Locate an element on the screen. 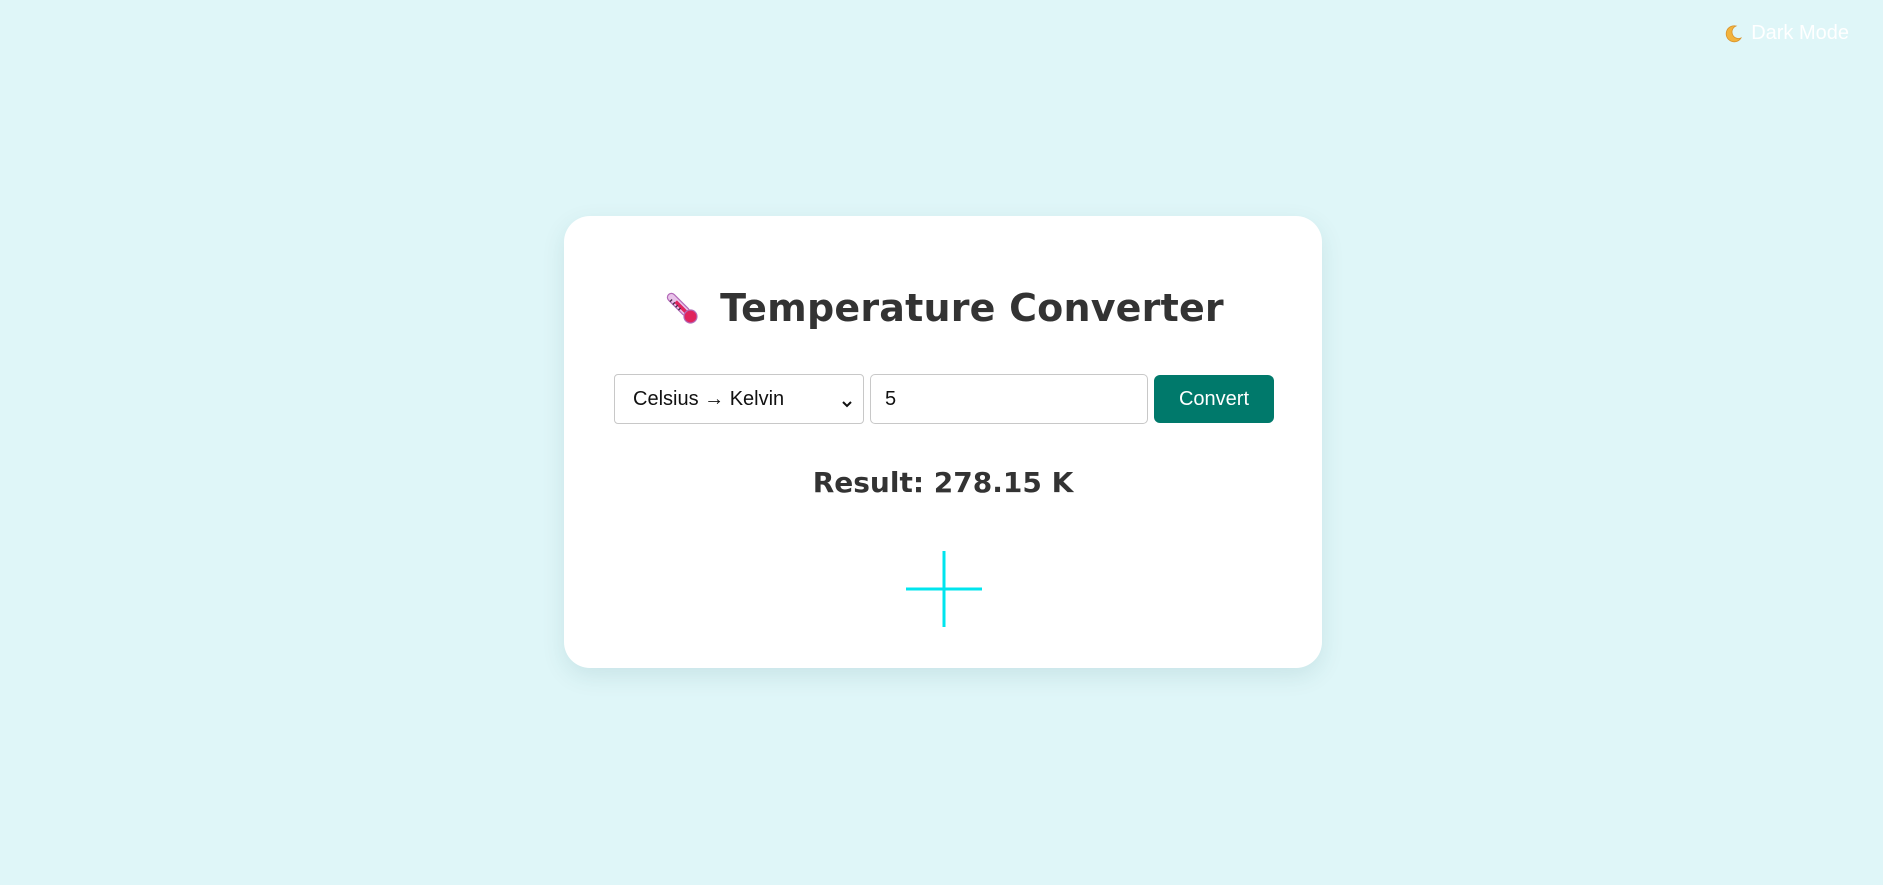  crosshair-cursor-icon is located at coordinates (944, 589).